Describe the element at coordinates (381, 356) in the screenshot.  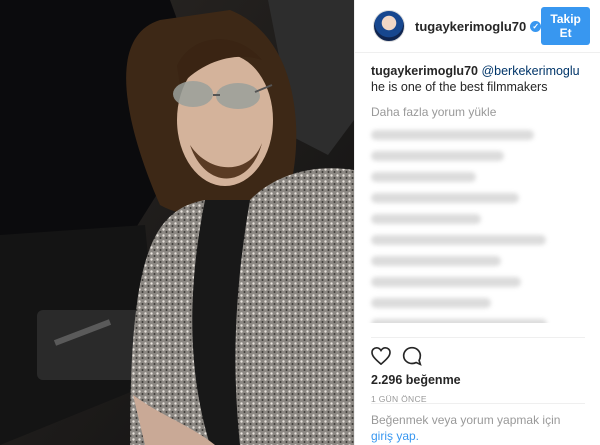
I see `heart-icon` at that location.